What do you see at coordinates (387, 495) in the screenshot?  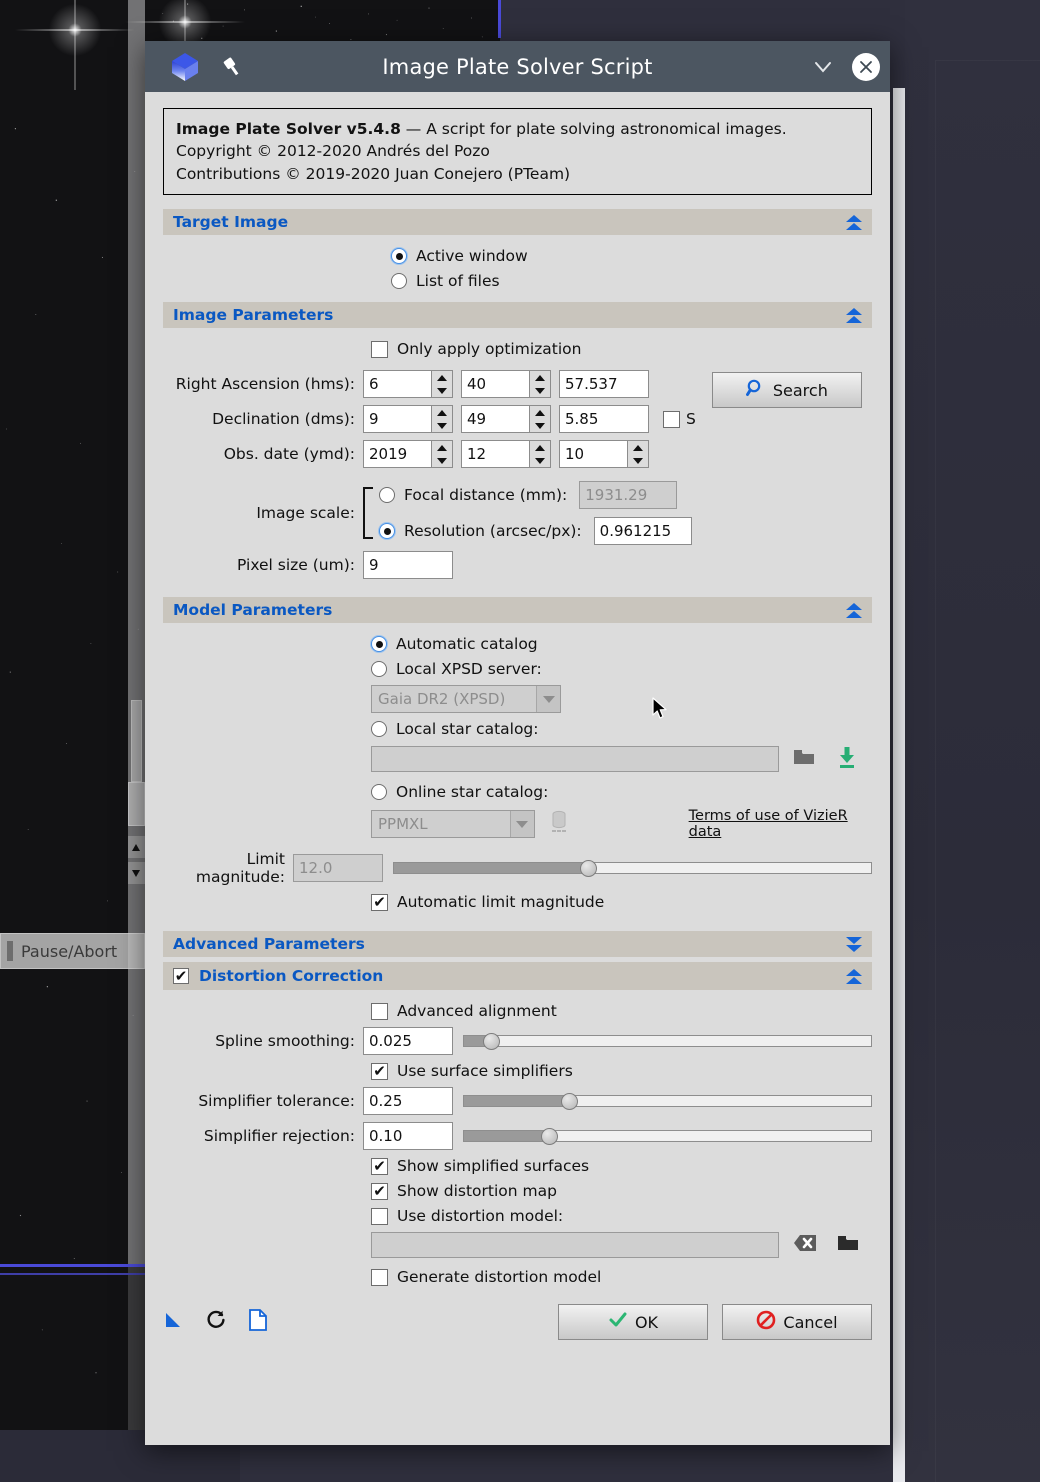 I see `radio-focal-distance-indicator` at bounding box center [387, 495].